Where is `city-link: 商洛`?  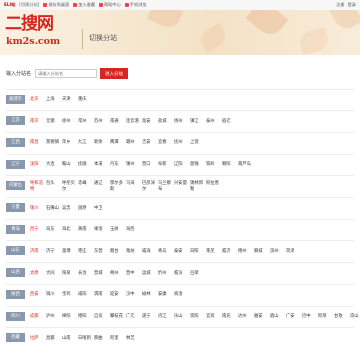
city-link: 商洛 is located at coordinates (182, 294).